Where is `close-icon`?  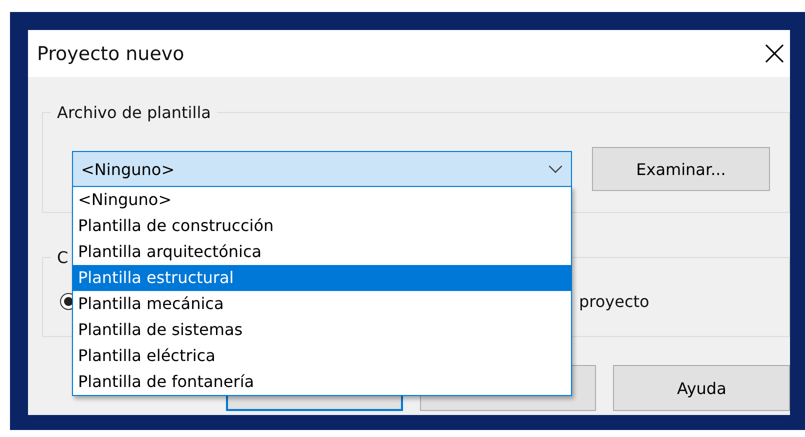 close-icon is located at coordinates (774, 53).